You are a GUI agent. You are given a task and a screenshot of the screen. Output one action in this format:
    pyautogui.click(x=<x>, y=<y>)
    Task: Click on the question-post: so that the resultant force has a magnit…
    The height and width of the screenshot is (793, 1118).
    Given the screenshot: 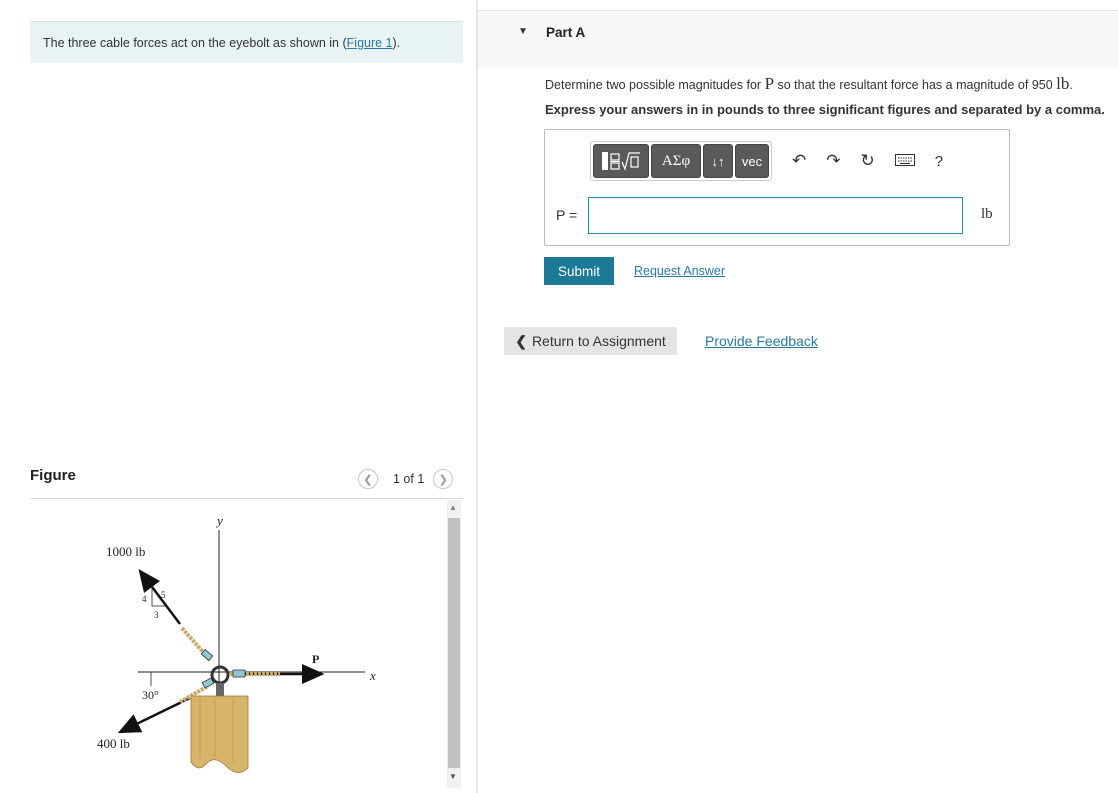 What is the action you would take?
    pyautogui.click(x=915, y=85)
    